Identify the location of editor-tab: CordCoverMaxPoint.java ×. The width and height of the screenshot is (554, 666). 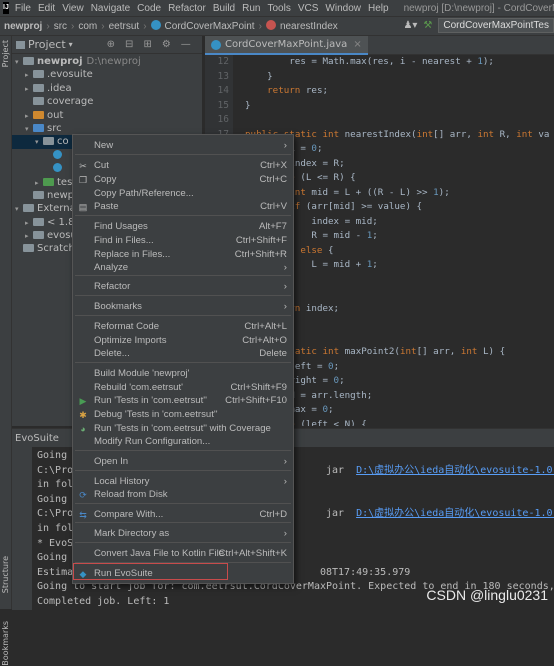
(286, 45).